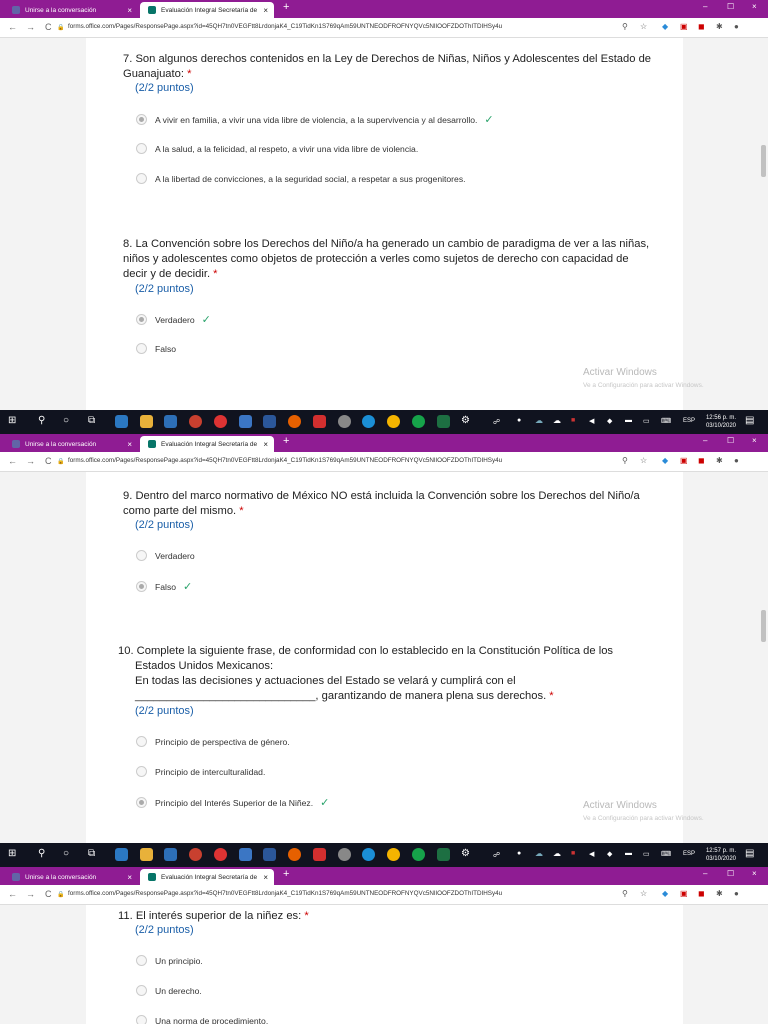  Describe the element at coordinates (736, 893) in the screenshot. I see `profile-avatar: ●` at that location.